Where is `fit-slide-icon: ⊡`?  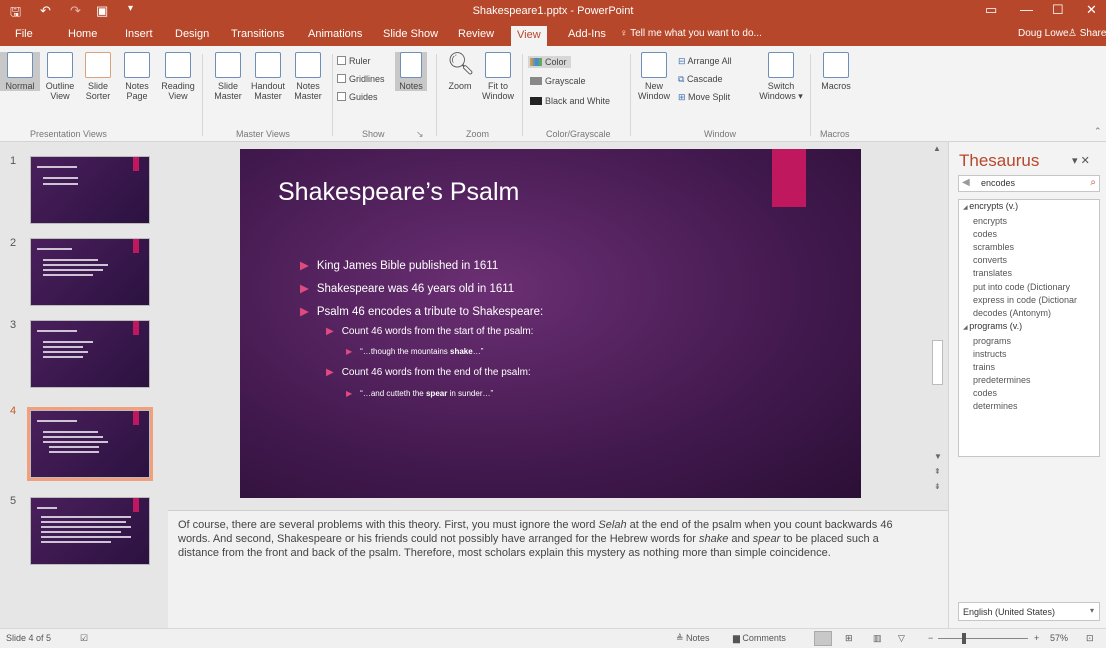 fit-slide-icon: ⊡ is located at coordinates (1090, 638).